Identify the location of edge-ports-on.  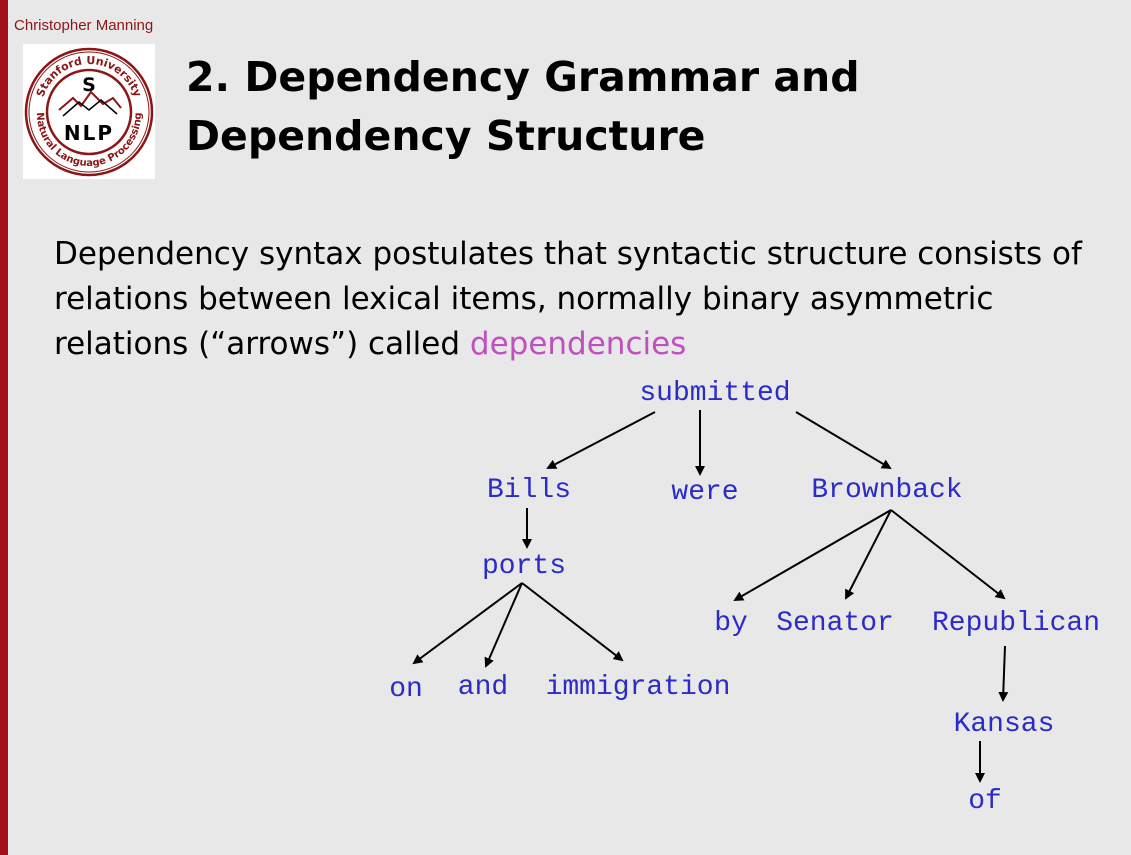
(467, 623).